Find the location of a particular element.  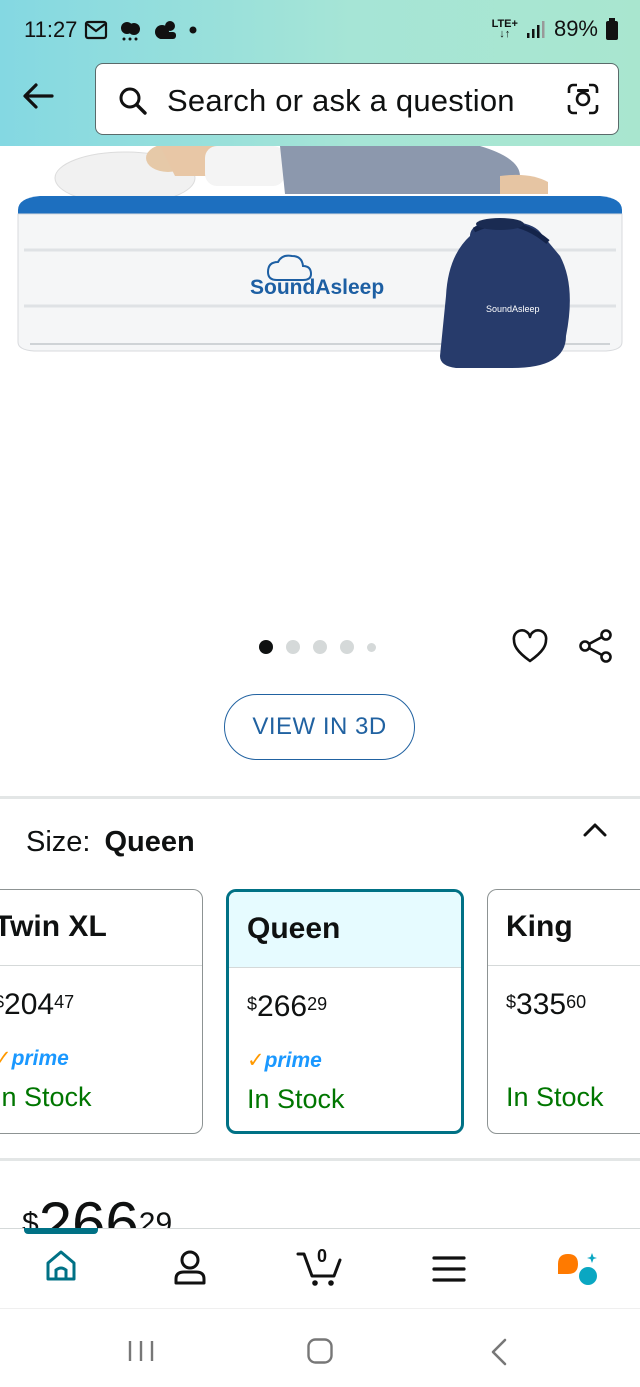

search-icon is located at coordinates (133, 101).